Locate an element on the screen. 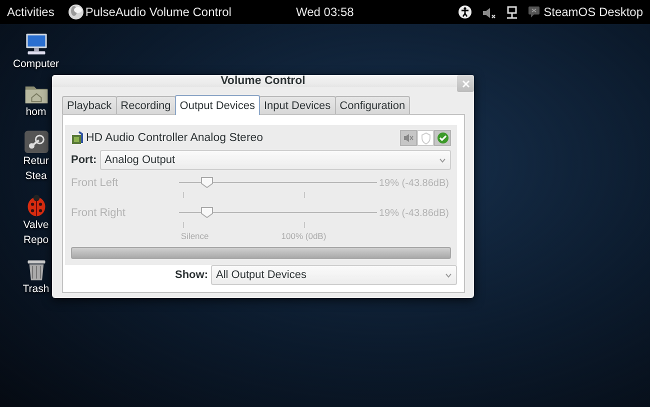 Image resolution: width=650 pixels, height=407 pixels. desktop-icon-label: Stea is located at coordinates (36, 176).